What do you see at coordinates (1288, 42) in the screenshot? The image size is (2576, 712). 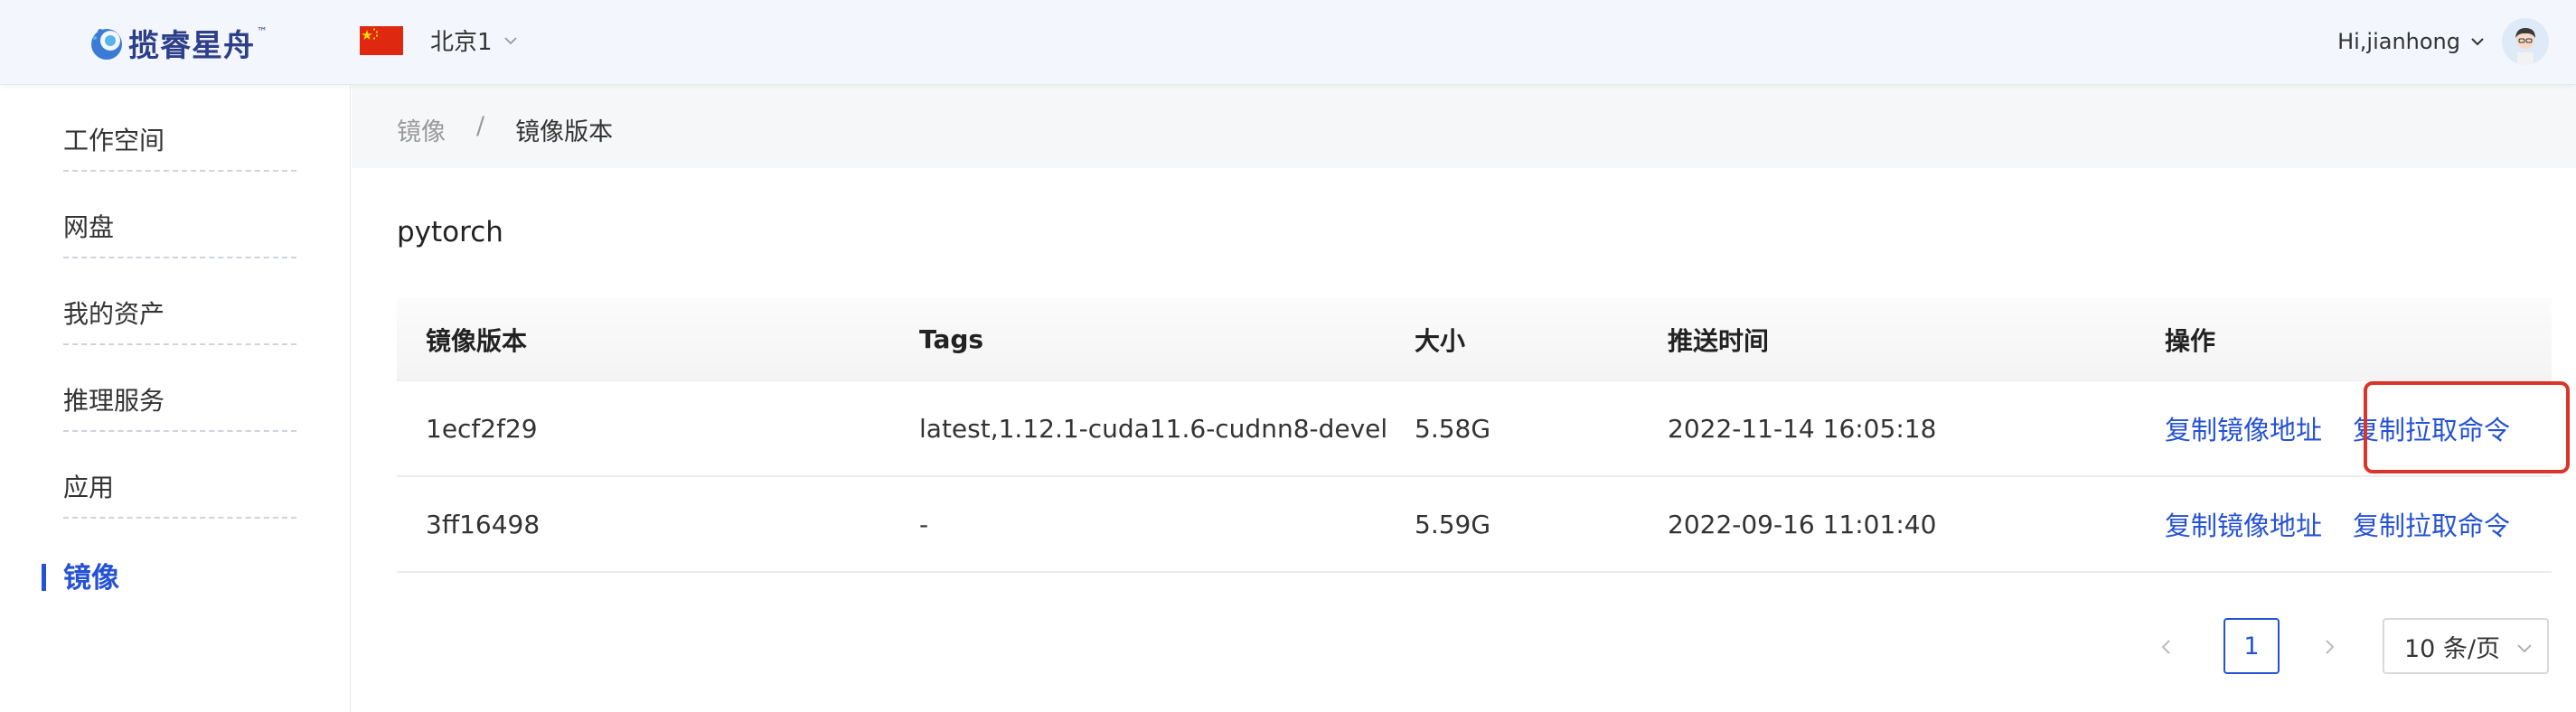 I see `top-header: 揽睿星舟 ™ 北京1 Hi,jianhong` at bounding box center [1288, 42].